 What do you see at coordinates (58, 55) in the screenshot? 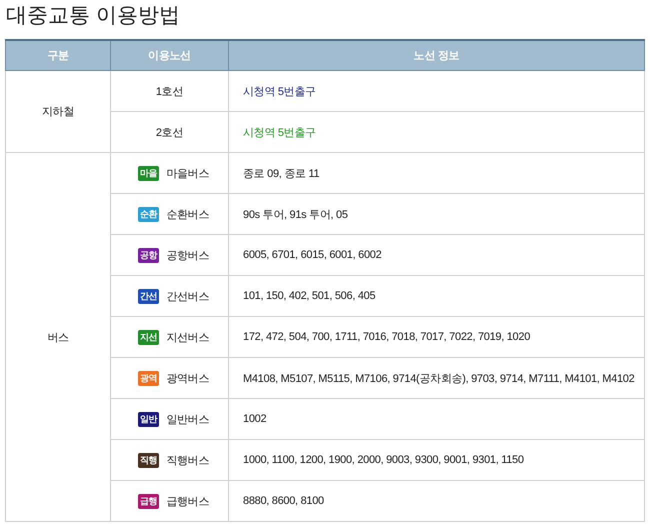
I see `column-header: 구분` at bounding box center [58, 55].